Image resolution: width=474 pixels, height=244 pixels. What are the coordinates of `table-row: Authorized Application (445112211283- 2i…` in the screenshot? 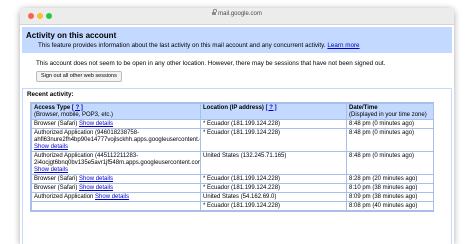 It's located at (232, 163).